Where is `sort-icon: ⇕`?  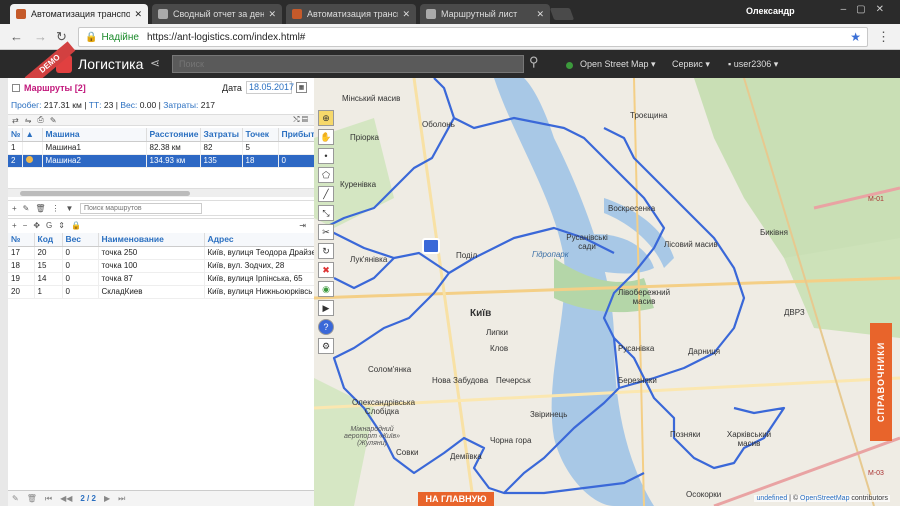 sort-icon: ⇕ is located at coordinates (61, 225).